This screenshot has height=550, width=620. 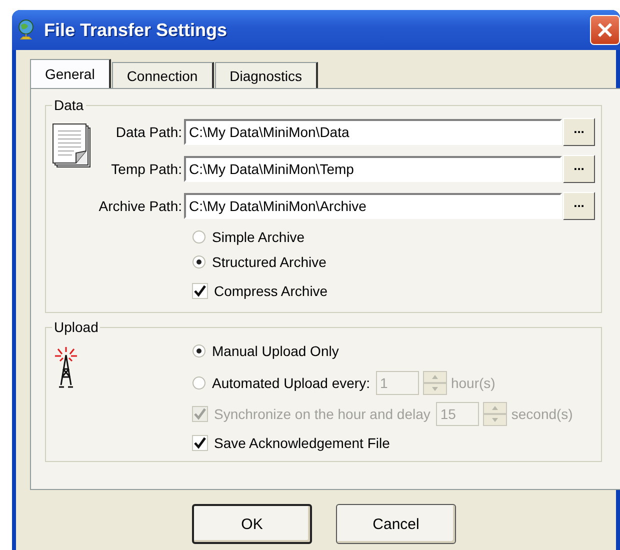 I want to click on radio-tower-icon, so click(x=66, y=367).